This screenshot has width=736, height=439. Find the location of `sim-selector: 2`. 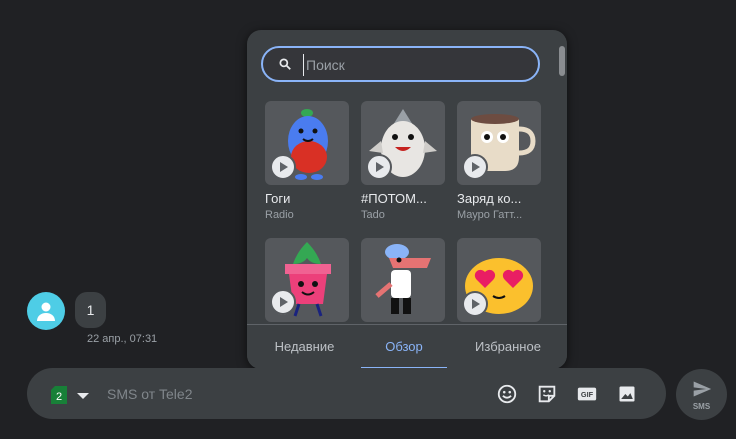

sim-selector: 2 is located at coordinates (59, 397).